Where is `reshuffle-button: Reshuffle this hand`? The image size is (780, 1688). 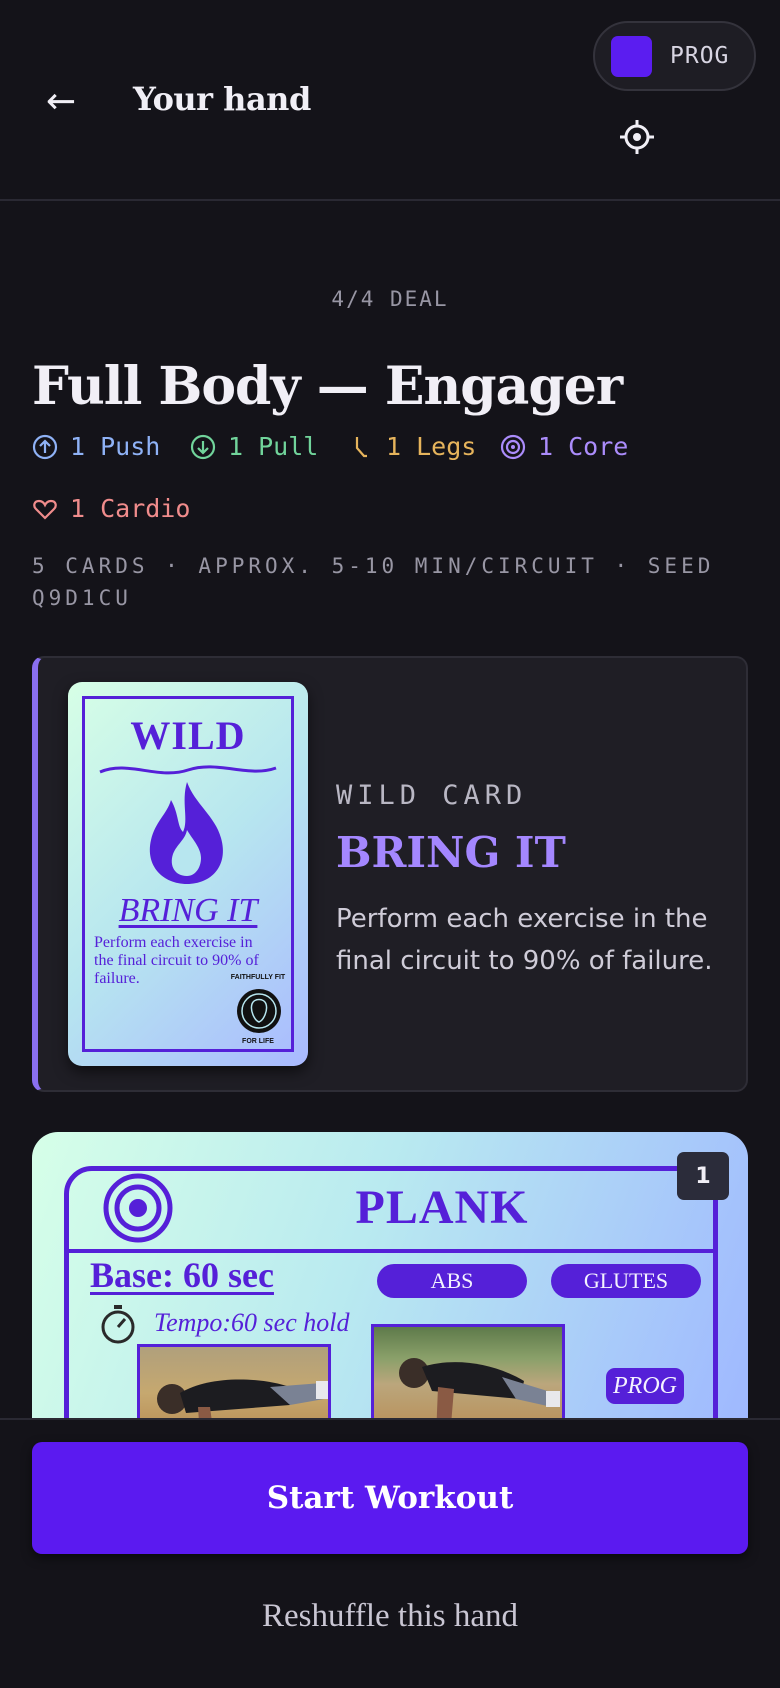
reshuffle-button: Reshuffle this hand is located at coordinates (390, 1616).